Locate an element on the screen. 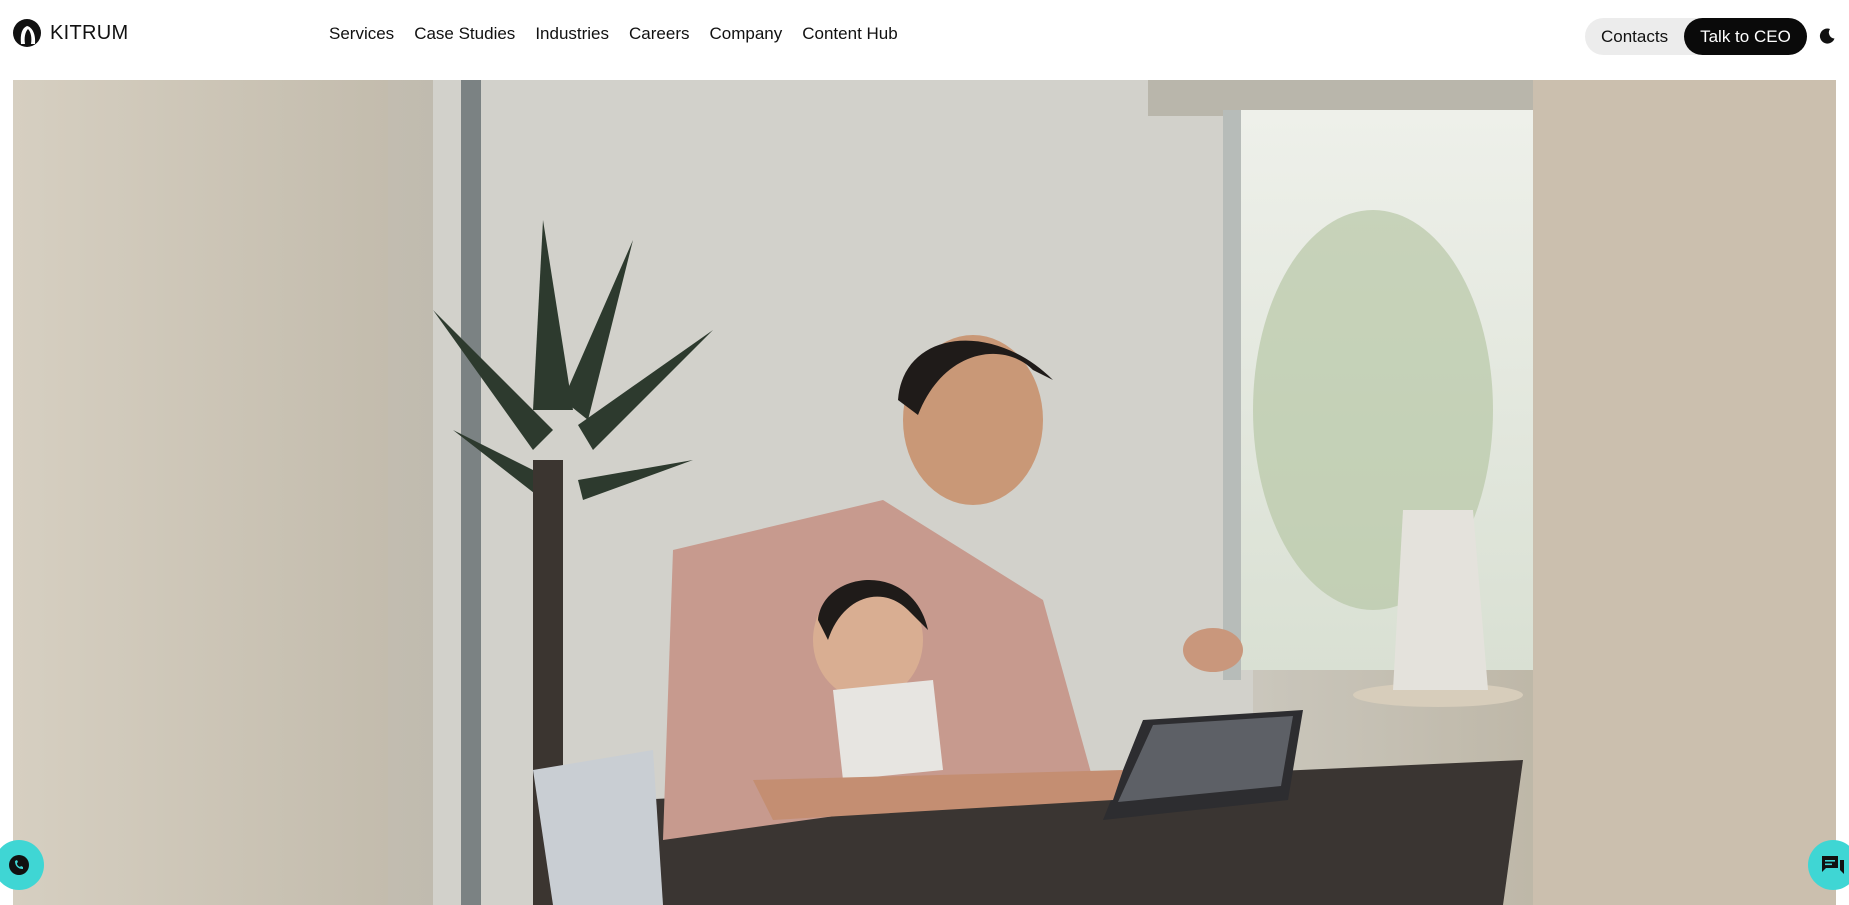 This screenshot has height=905, width=1849. chat-icon is located at coordinates (1833, 865).